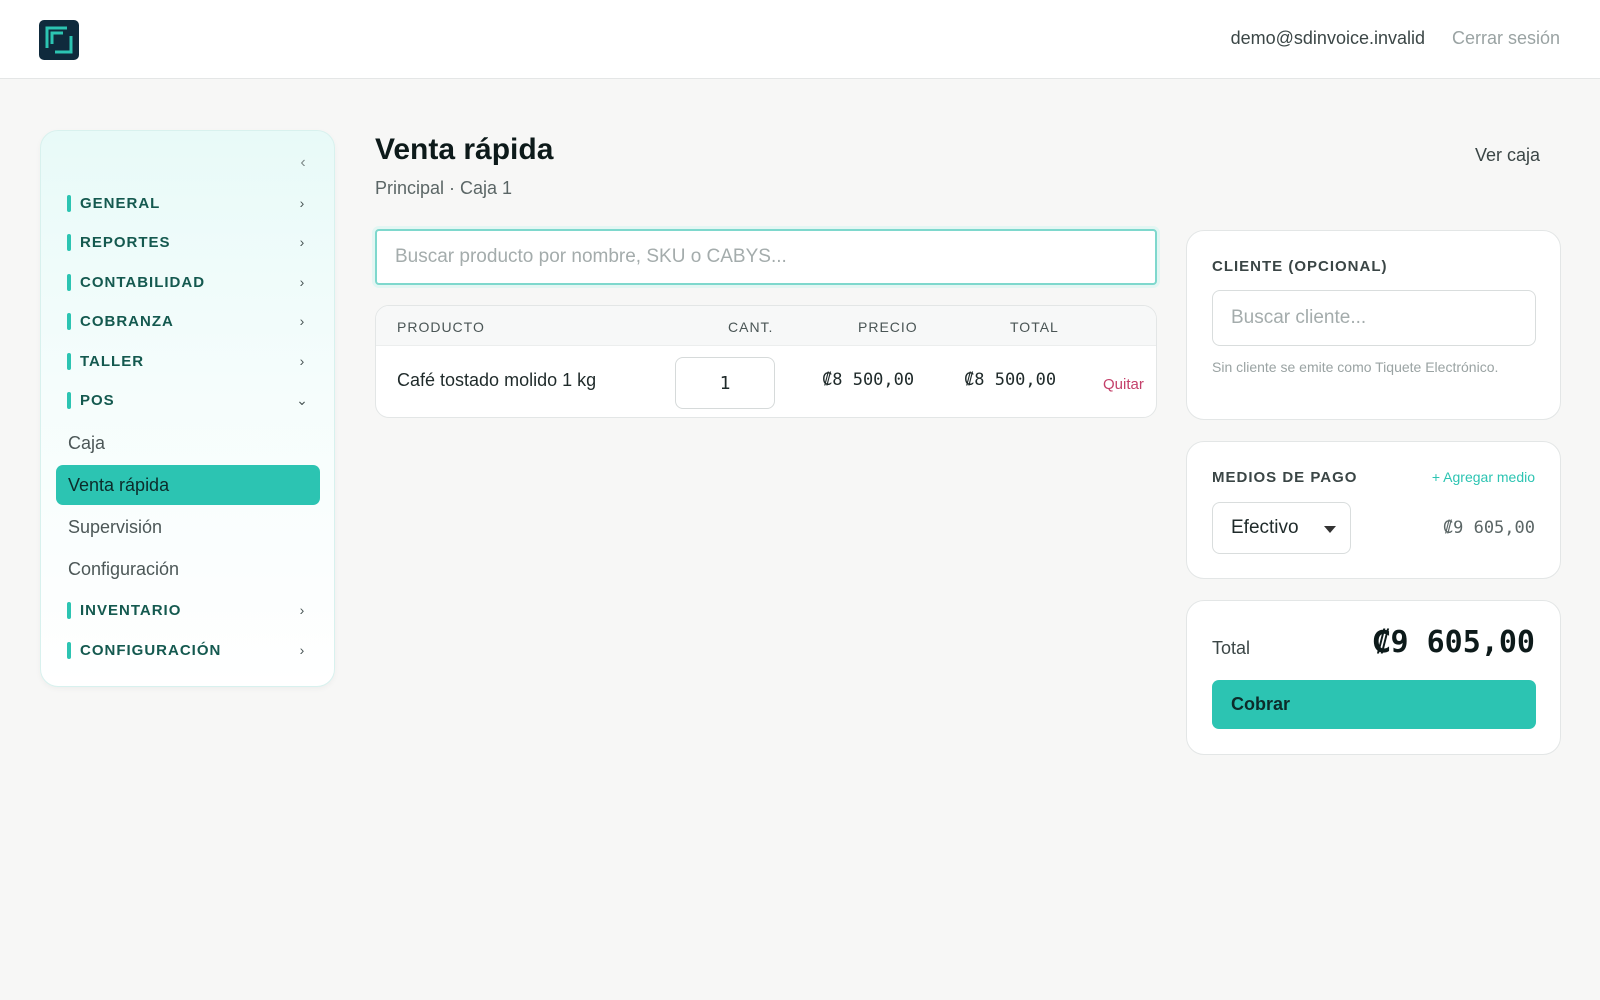 Image resolution: width=1600 pixels, height=1000 pixels. I want to click on sidebar-item-venta-rapida: Venta rápida, so click(188, 485).